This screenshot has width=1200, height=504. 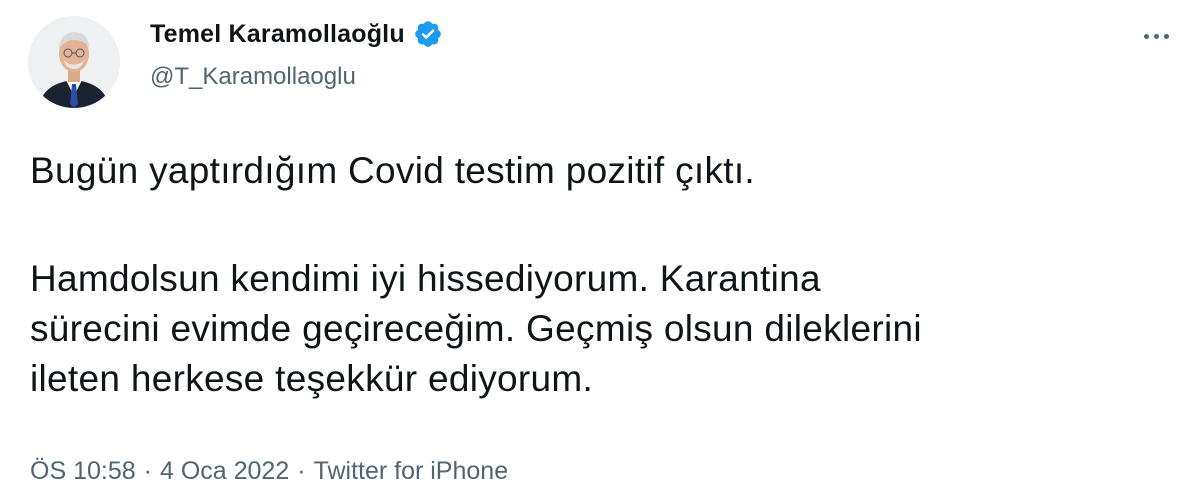 What do you see at coordinates (224, 471) in the screenshot?
I see `tweet-date: 4 Oca 2022` at bounding box center [224, 471].